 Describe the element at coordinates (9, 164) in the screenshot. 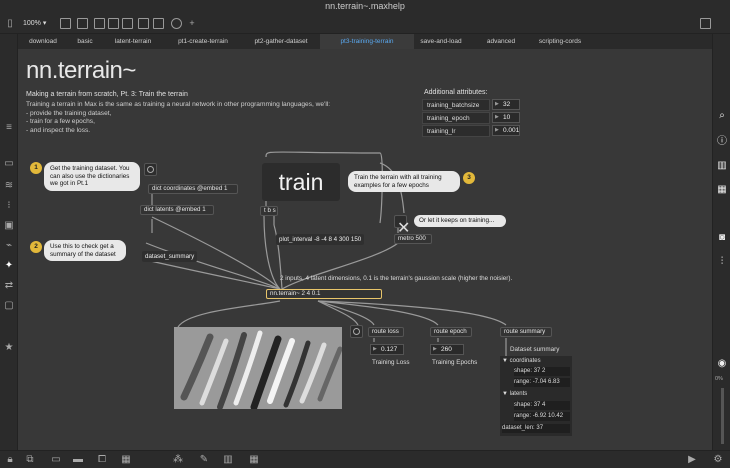

I see `console-icon: ▭` at that location.